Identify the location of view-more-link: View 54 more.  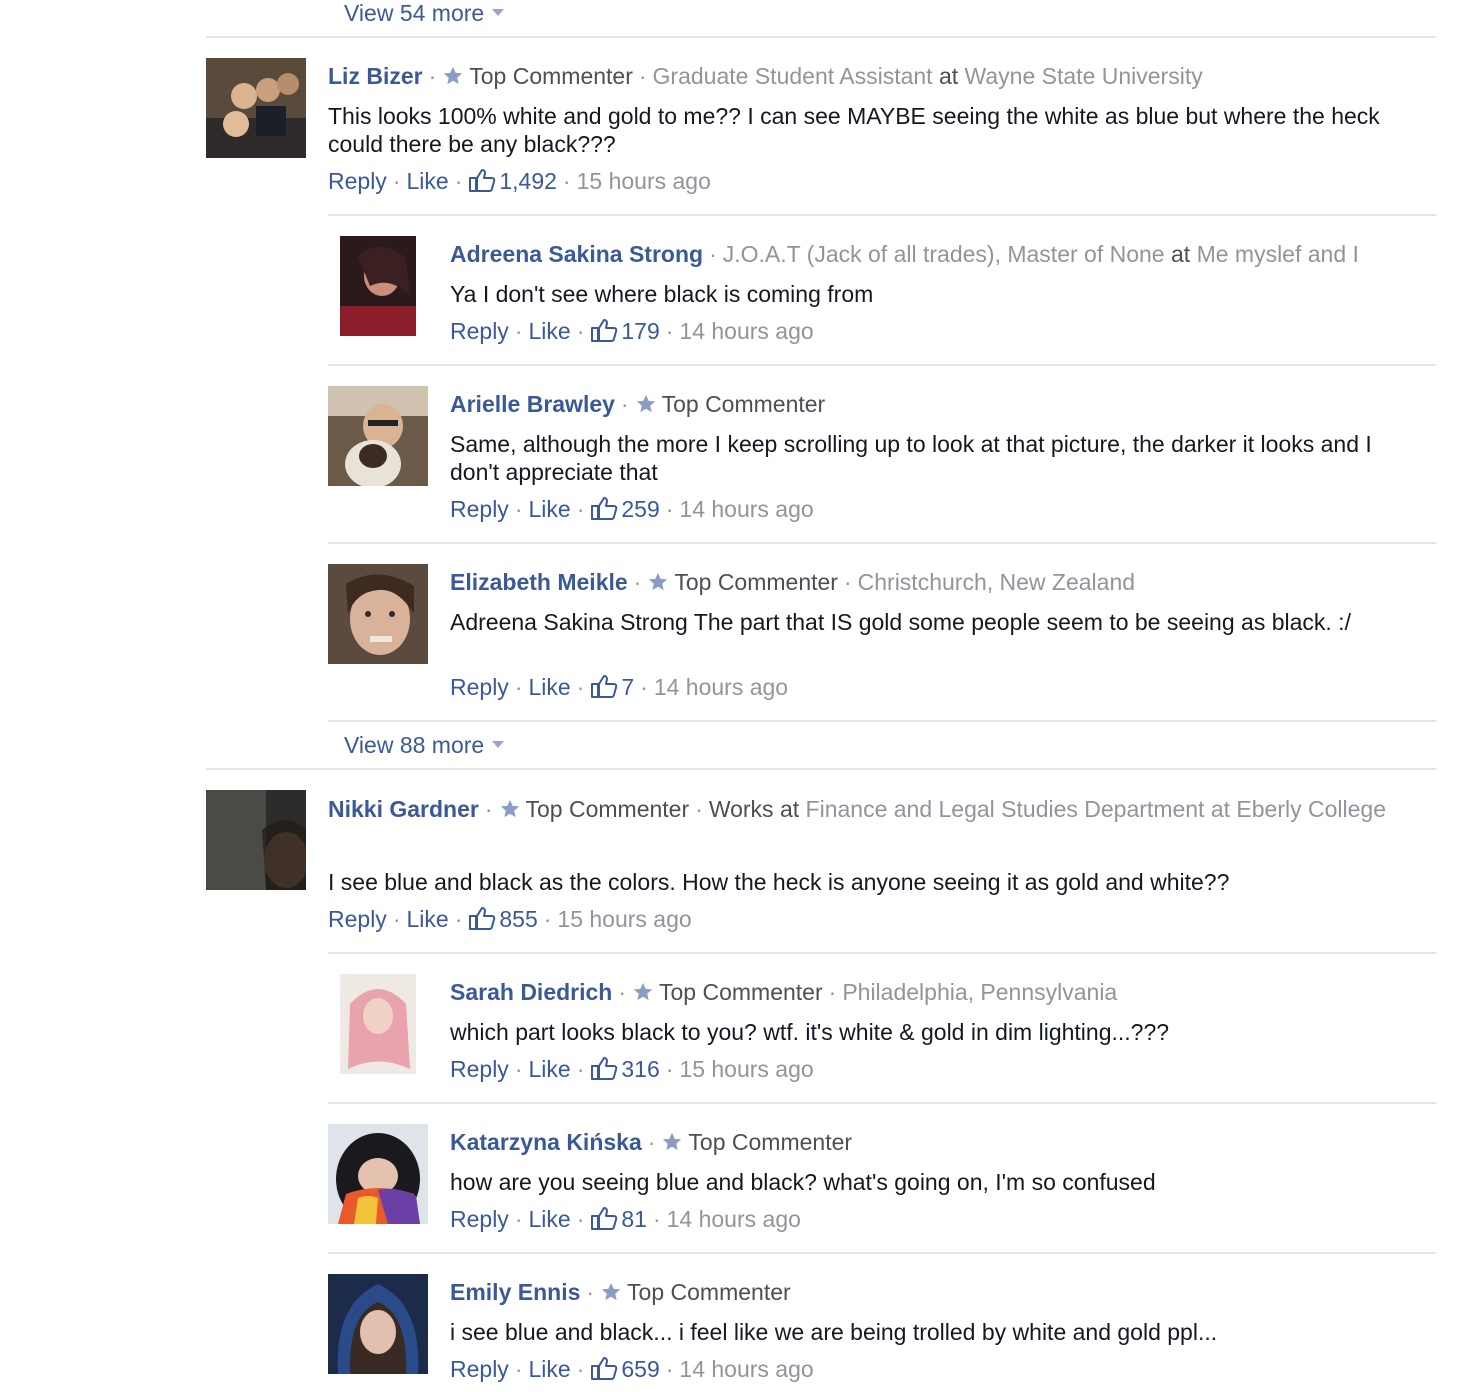
(424, 13).